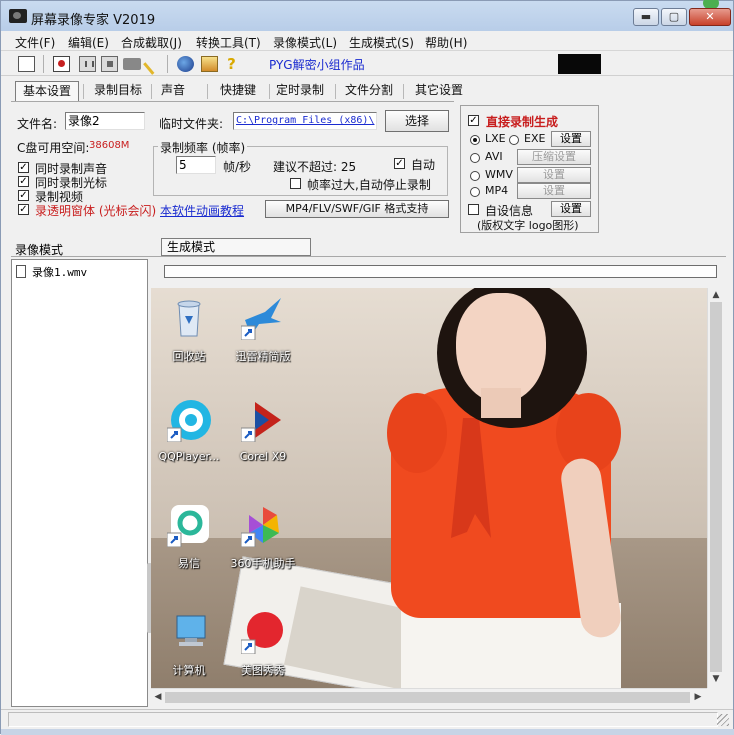 The image size is (734, 735). Describe the element at coordinates (300, 91) in the screenshot. I see `tab-timer: 定时录制` at that location.